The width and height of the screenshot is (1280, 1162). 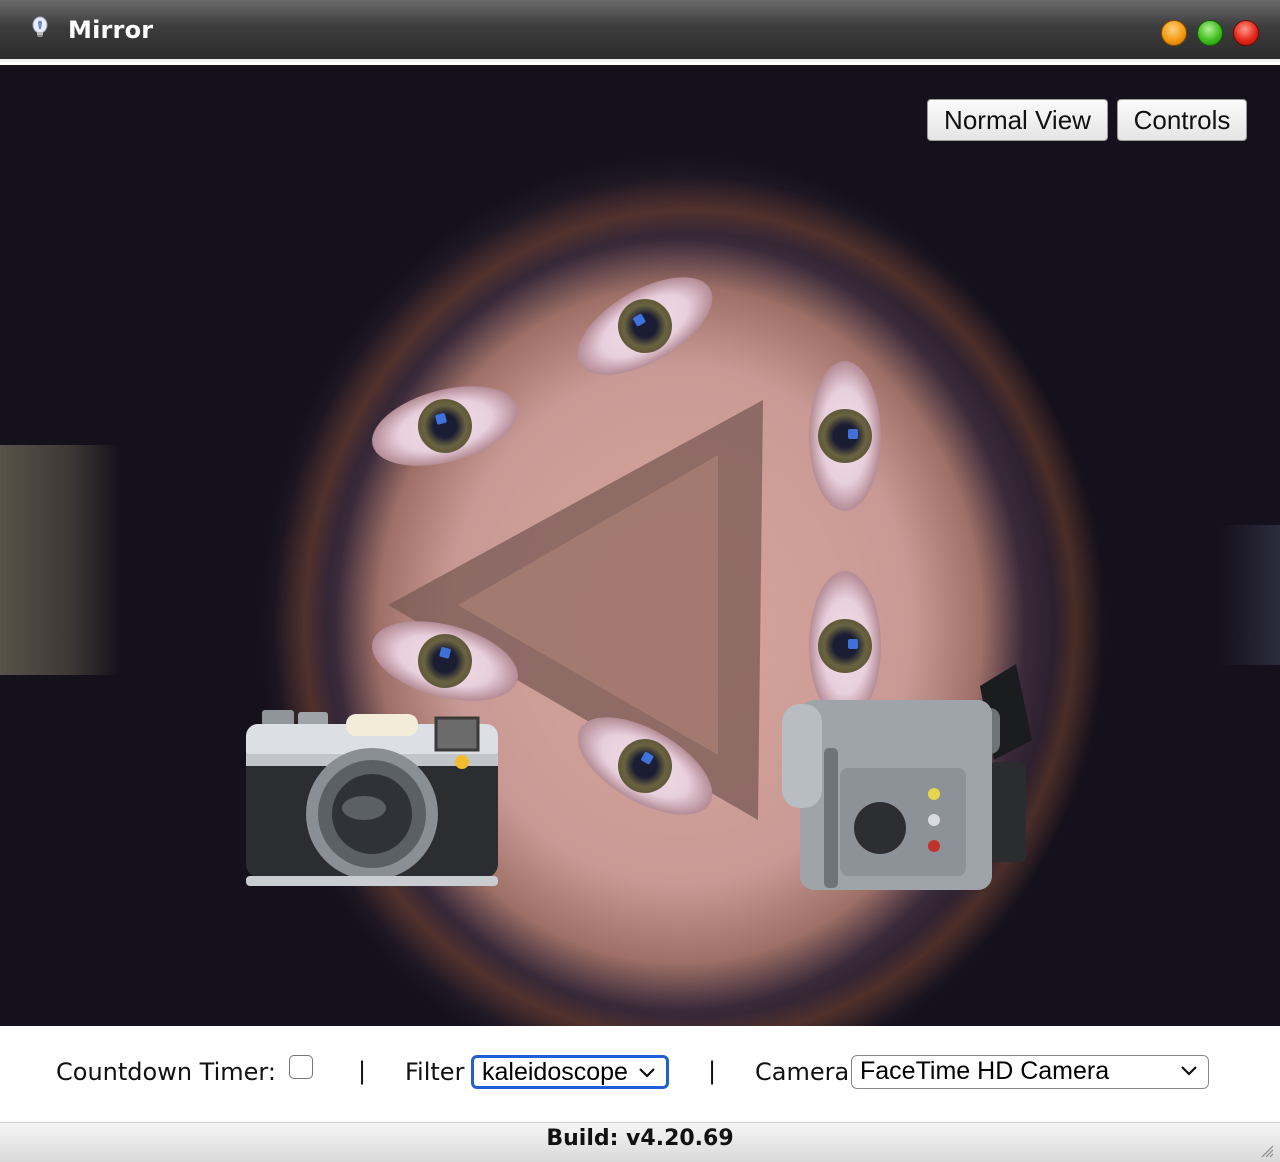 I want to click on countdown-timer-checkbox, so click(x=301, y=1067).